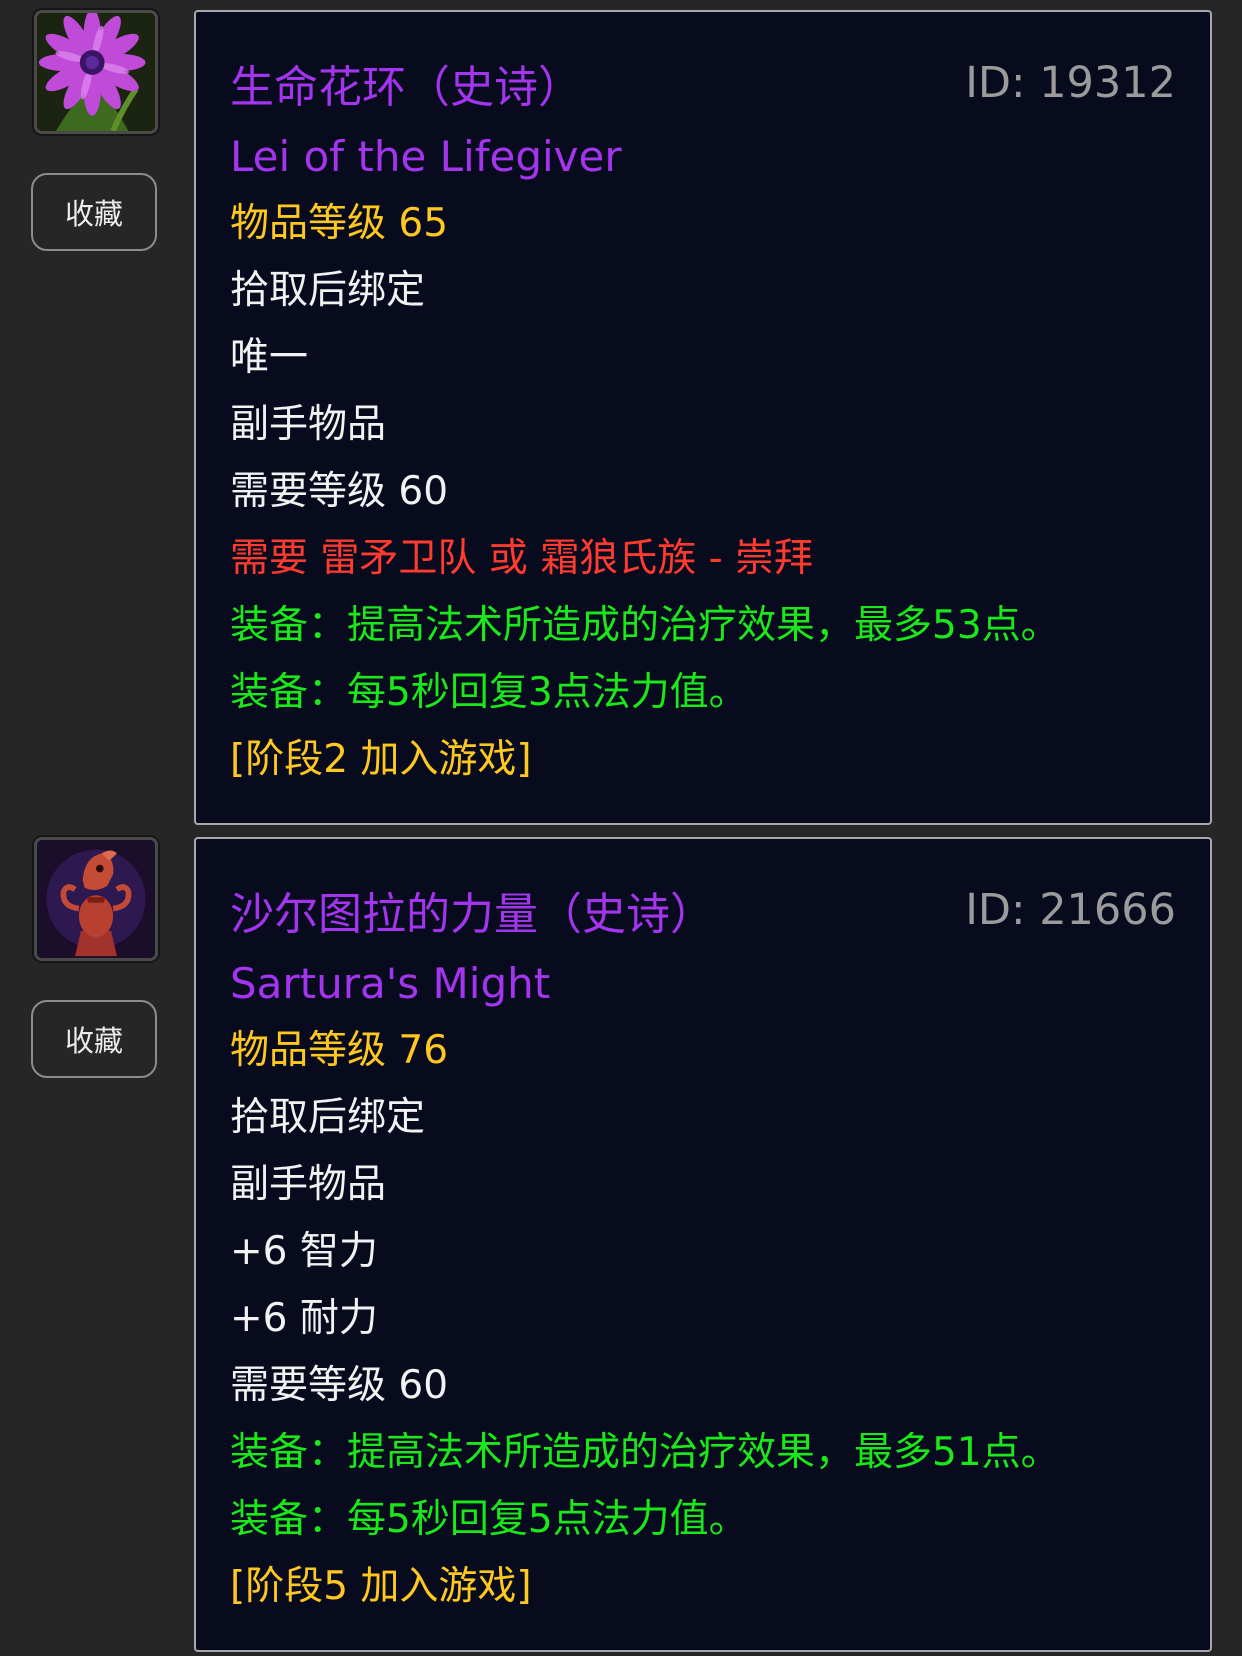 The height and width of the screenshot is (1656, 1242). Describe the element at coordinates (304, 1251) in the screenshot. I see `stat-intellect: +6 智力` at that location.